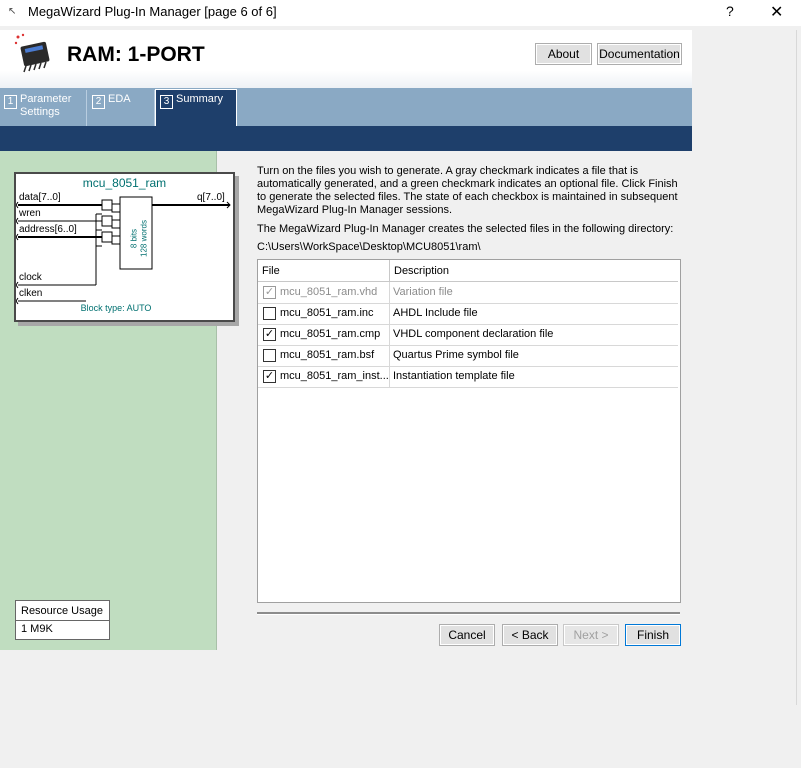 The height and width of the screenshot is (768, 801). I want to click on wizard-header: RAM: 1-PORT About Documentation, so click(346, 59).